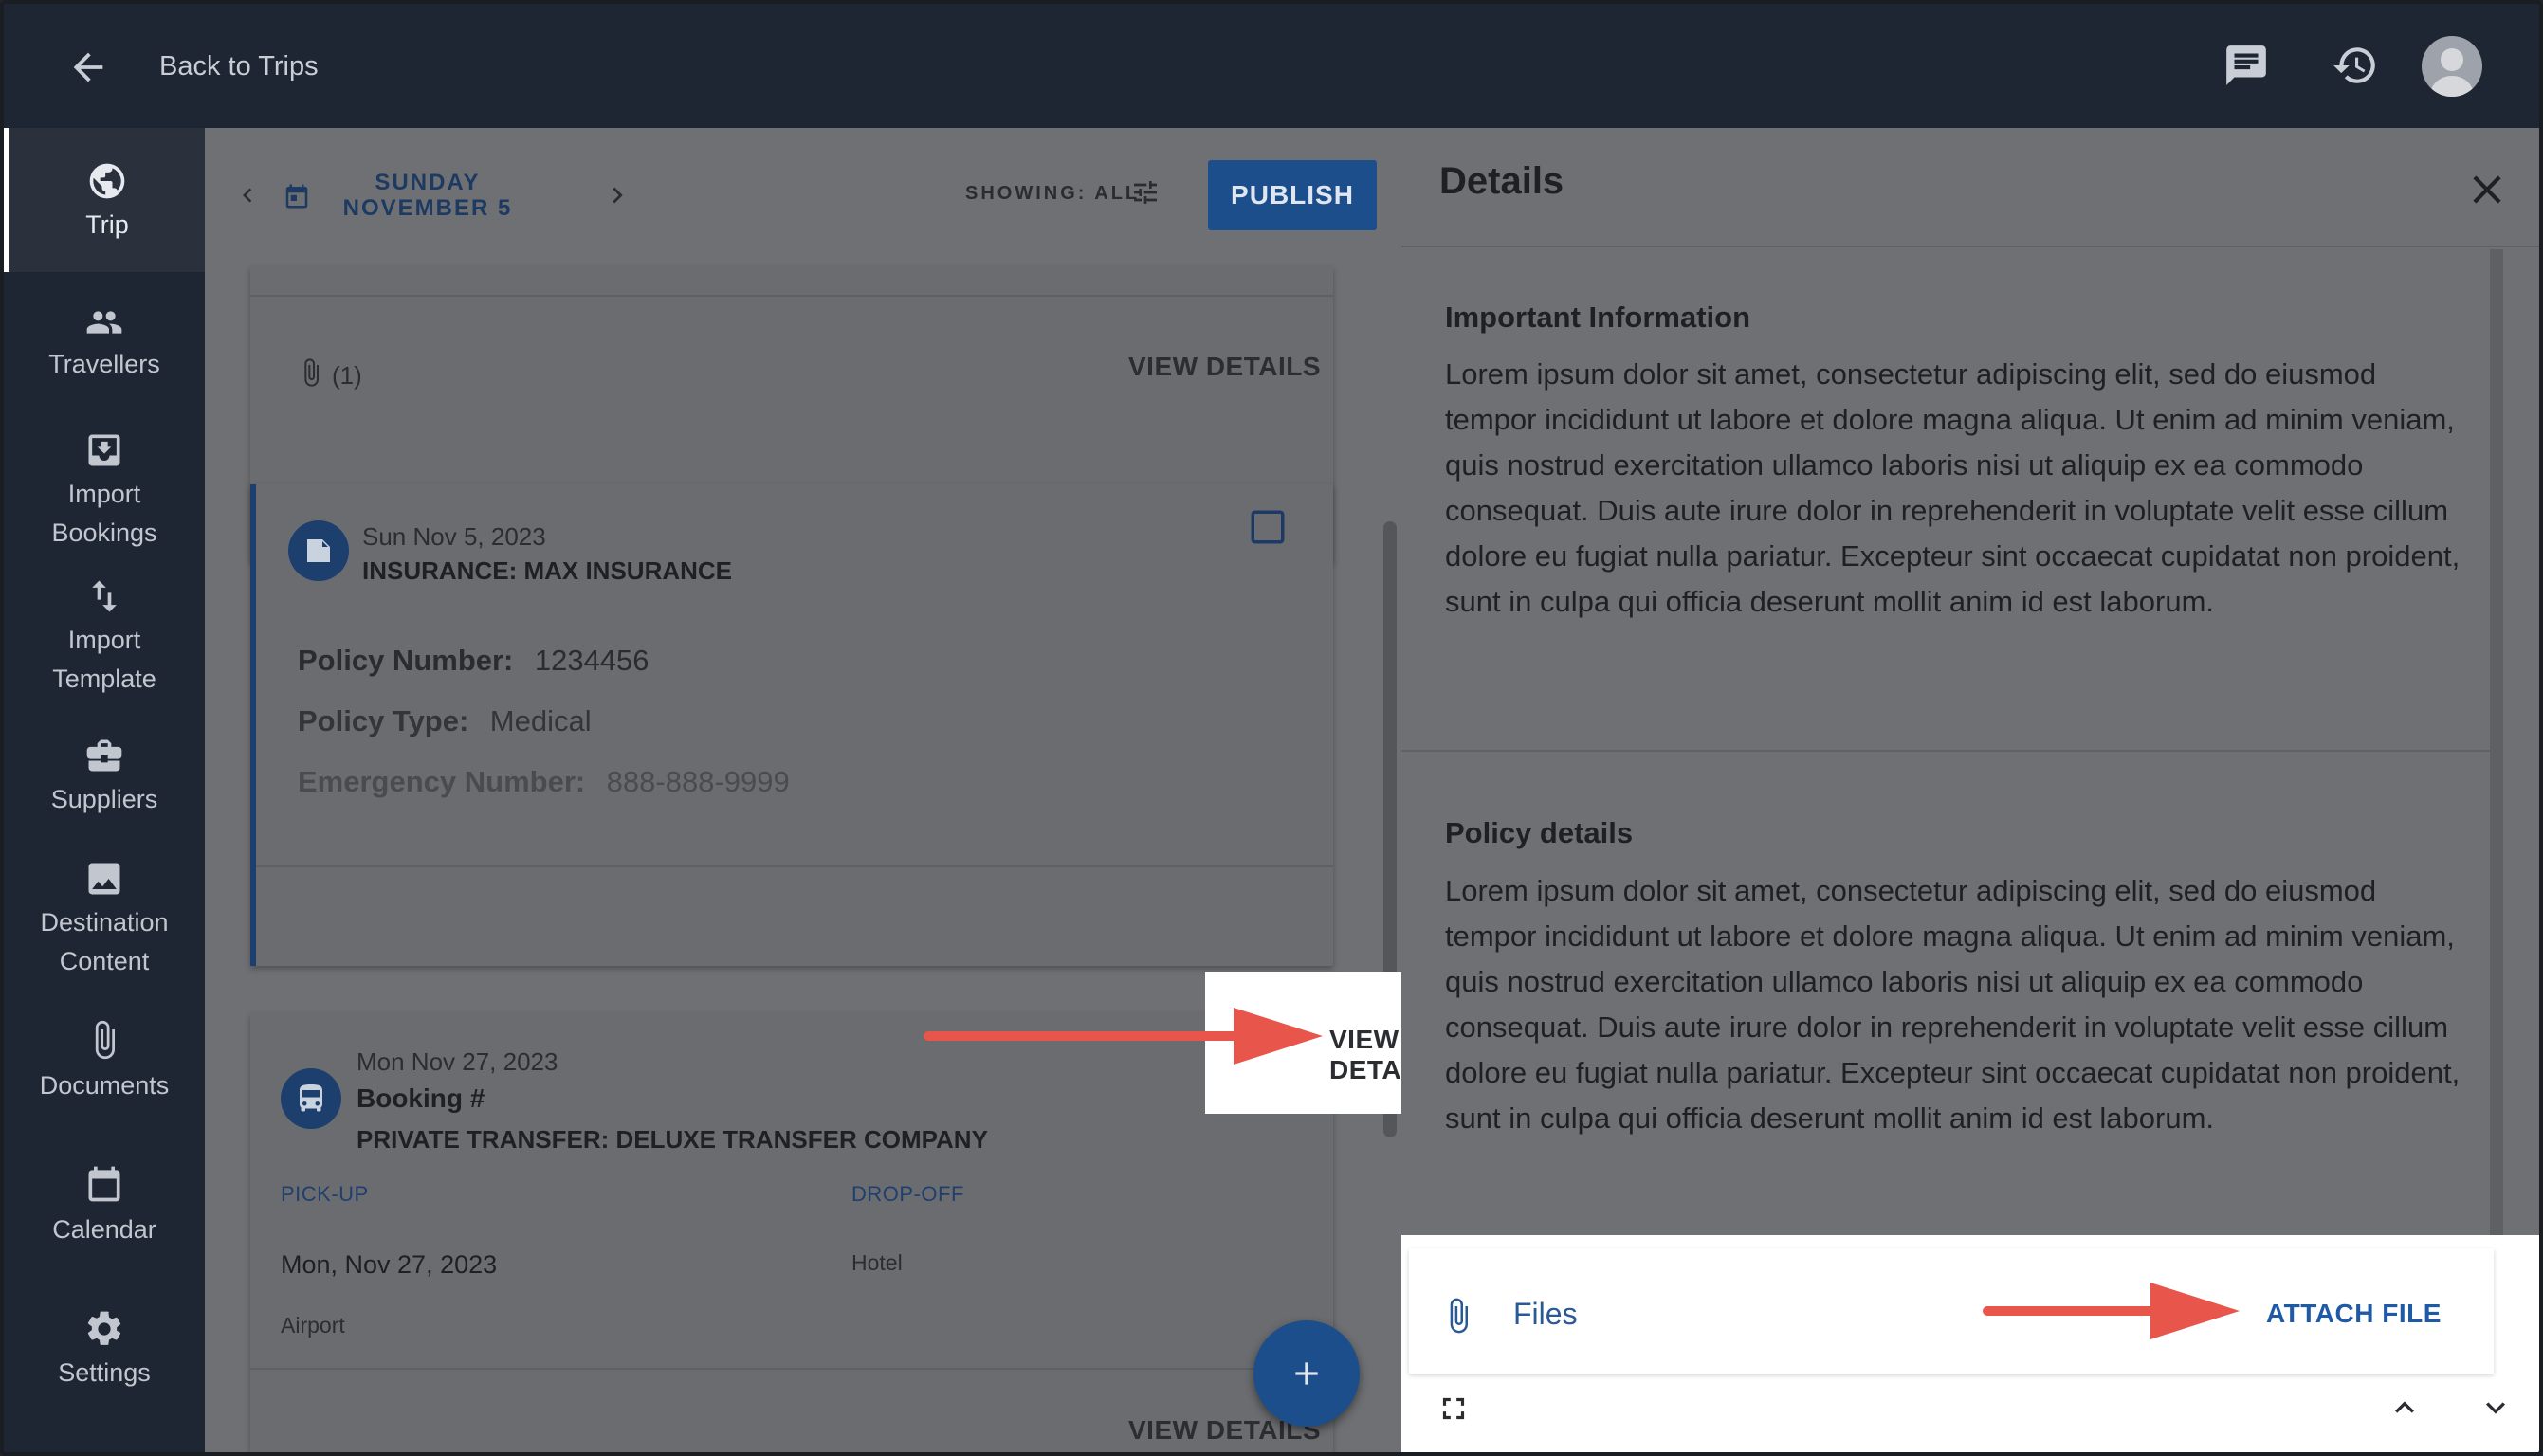  I want to click on policy-type-value: Medical, so click(540, 720).